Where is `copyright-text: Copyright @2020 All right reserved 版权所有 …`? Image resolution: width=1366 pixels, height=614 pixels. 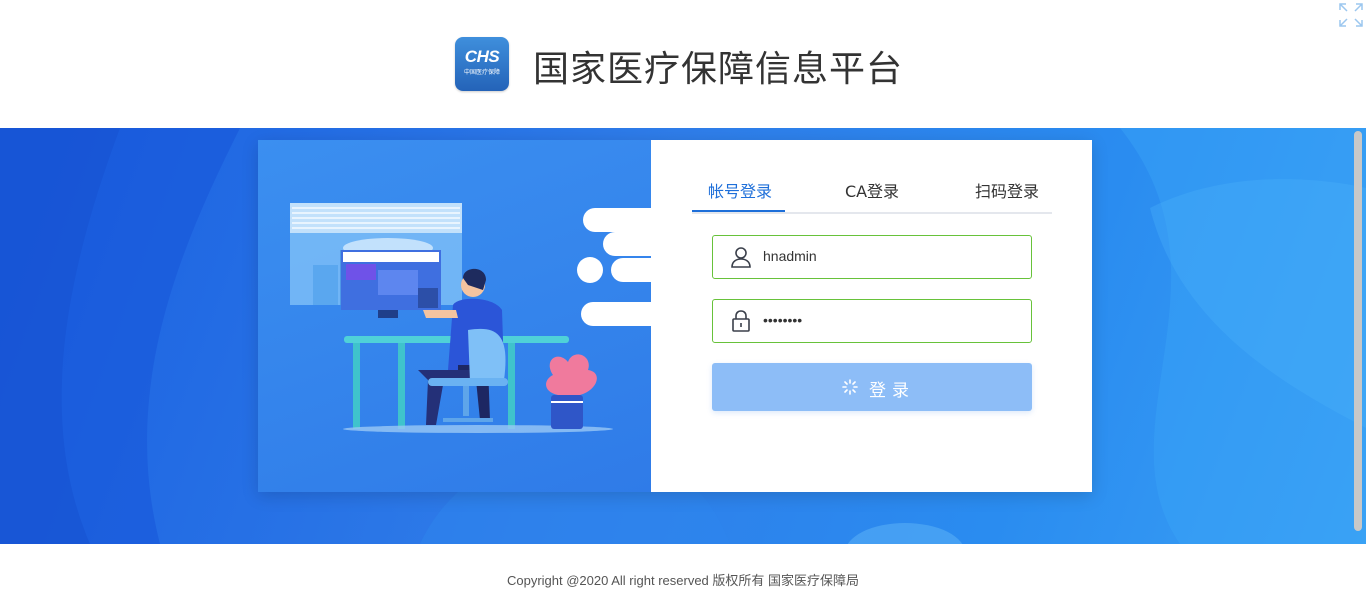
copyright-text: Copyright @2020 All right reserved 版权所有 … is located at coordinates (683, 580).